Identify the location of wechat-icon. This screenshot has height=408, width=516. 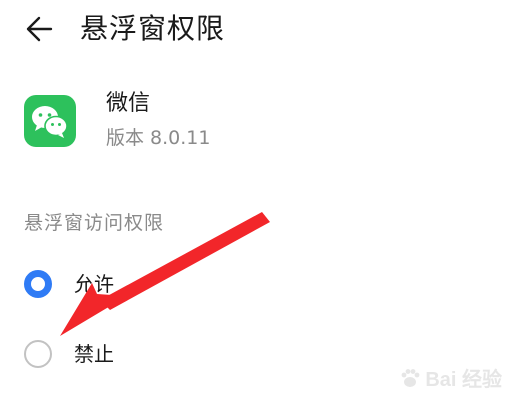
(50, 121).